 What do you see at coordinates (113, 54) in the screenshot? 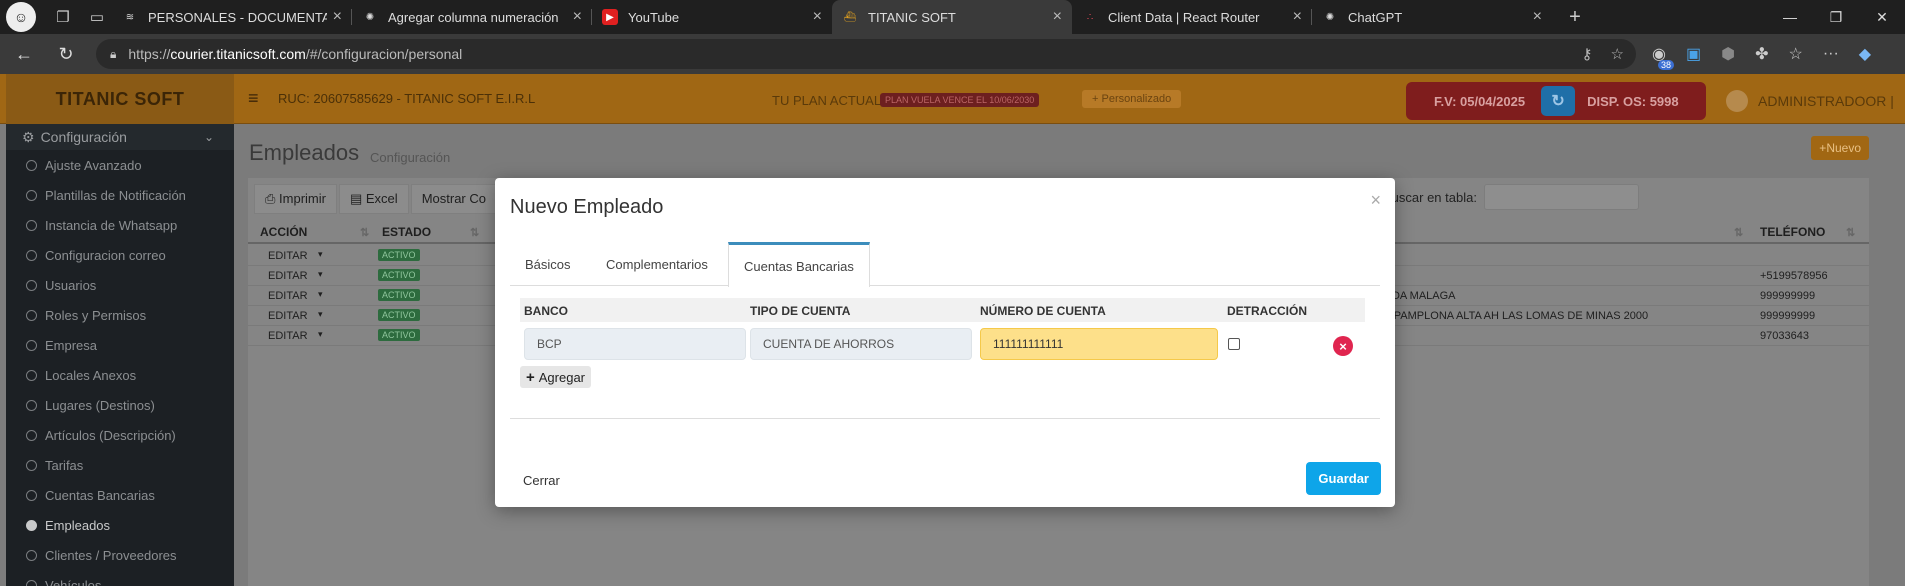
I see `lock-icon: 🔒︎` at bounding box center [113, 54].